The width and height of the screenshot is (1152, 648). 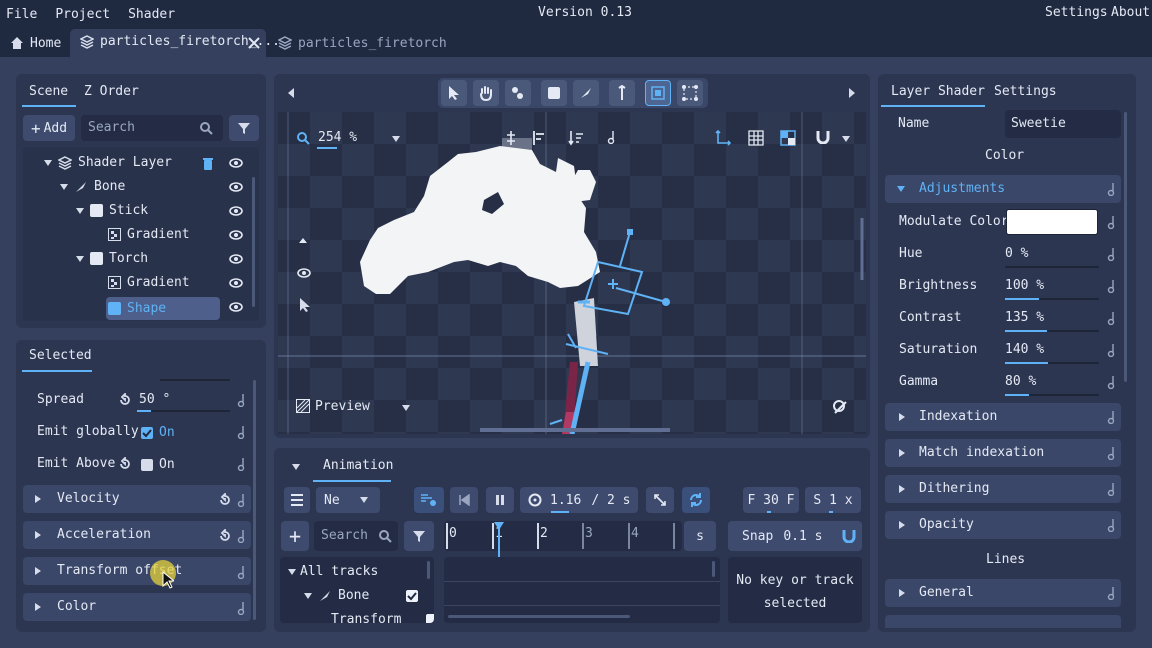 What do you see at coordinates (1025, 91) in the screenshot?
I see `tab-inspector-settings: Settings` at bounding box center [1025, 91].